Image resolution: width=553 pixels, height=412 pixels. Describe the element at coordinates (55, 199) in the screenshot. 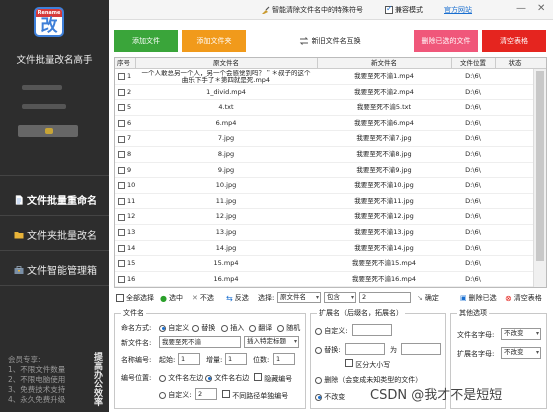

I see `sidebar-item-file-rename: 文件批量重命名` at that location.